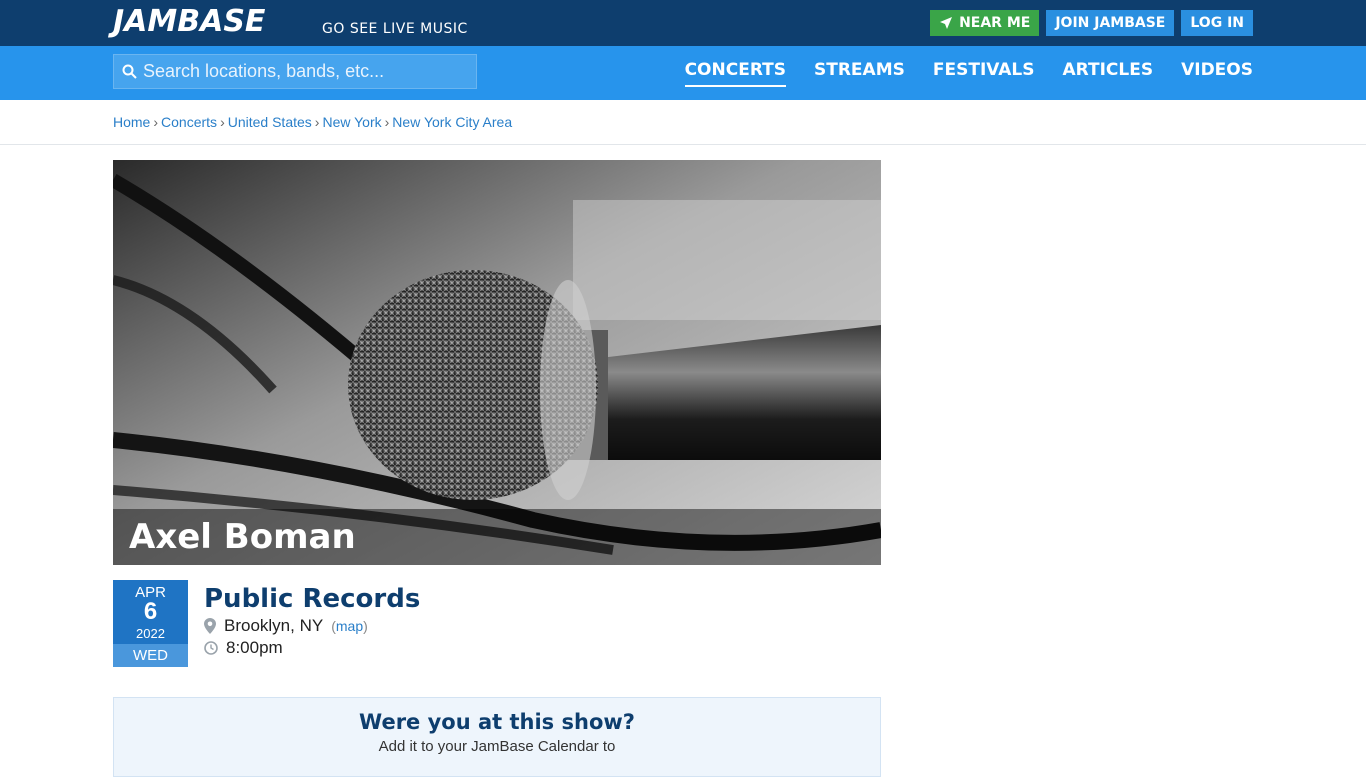 The width and height of the screenshot is (1366, 777). Describe the element at coordinates (497, 722) in the screenshot. I see `attended-show-title: Were you at this show?` at that location.